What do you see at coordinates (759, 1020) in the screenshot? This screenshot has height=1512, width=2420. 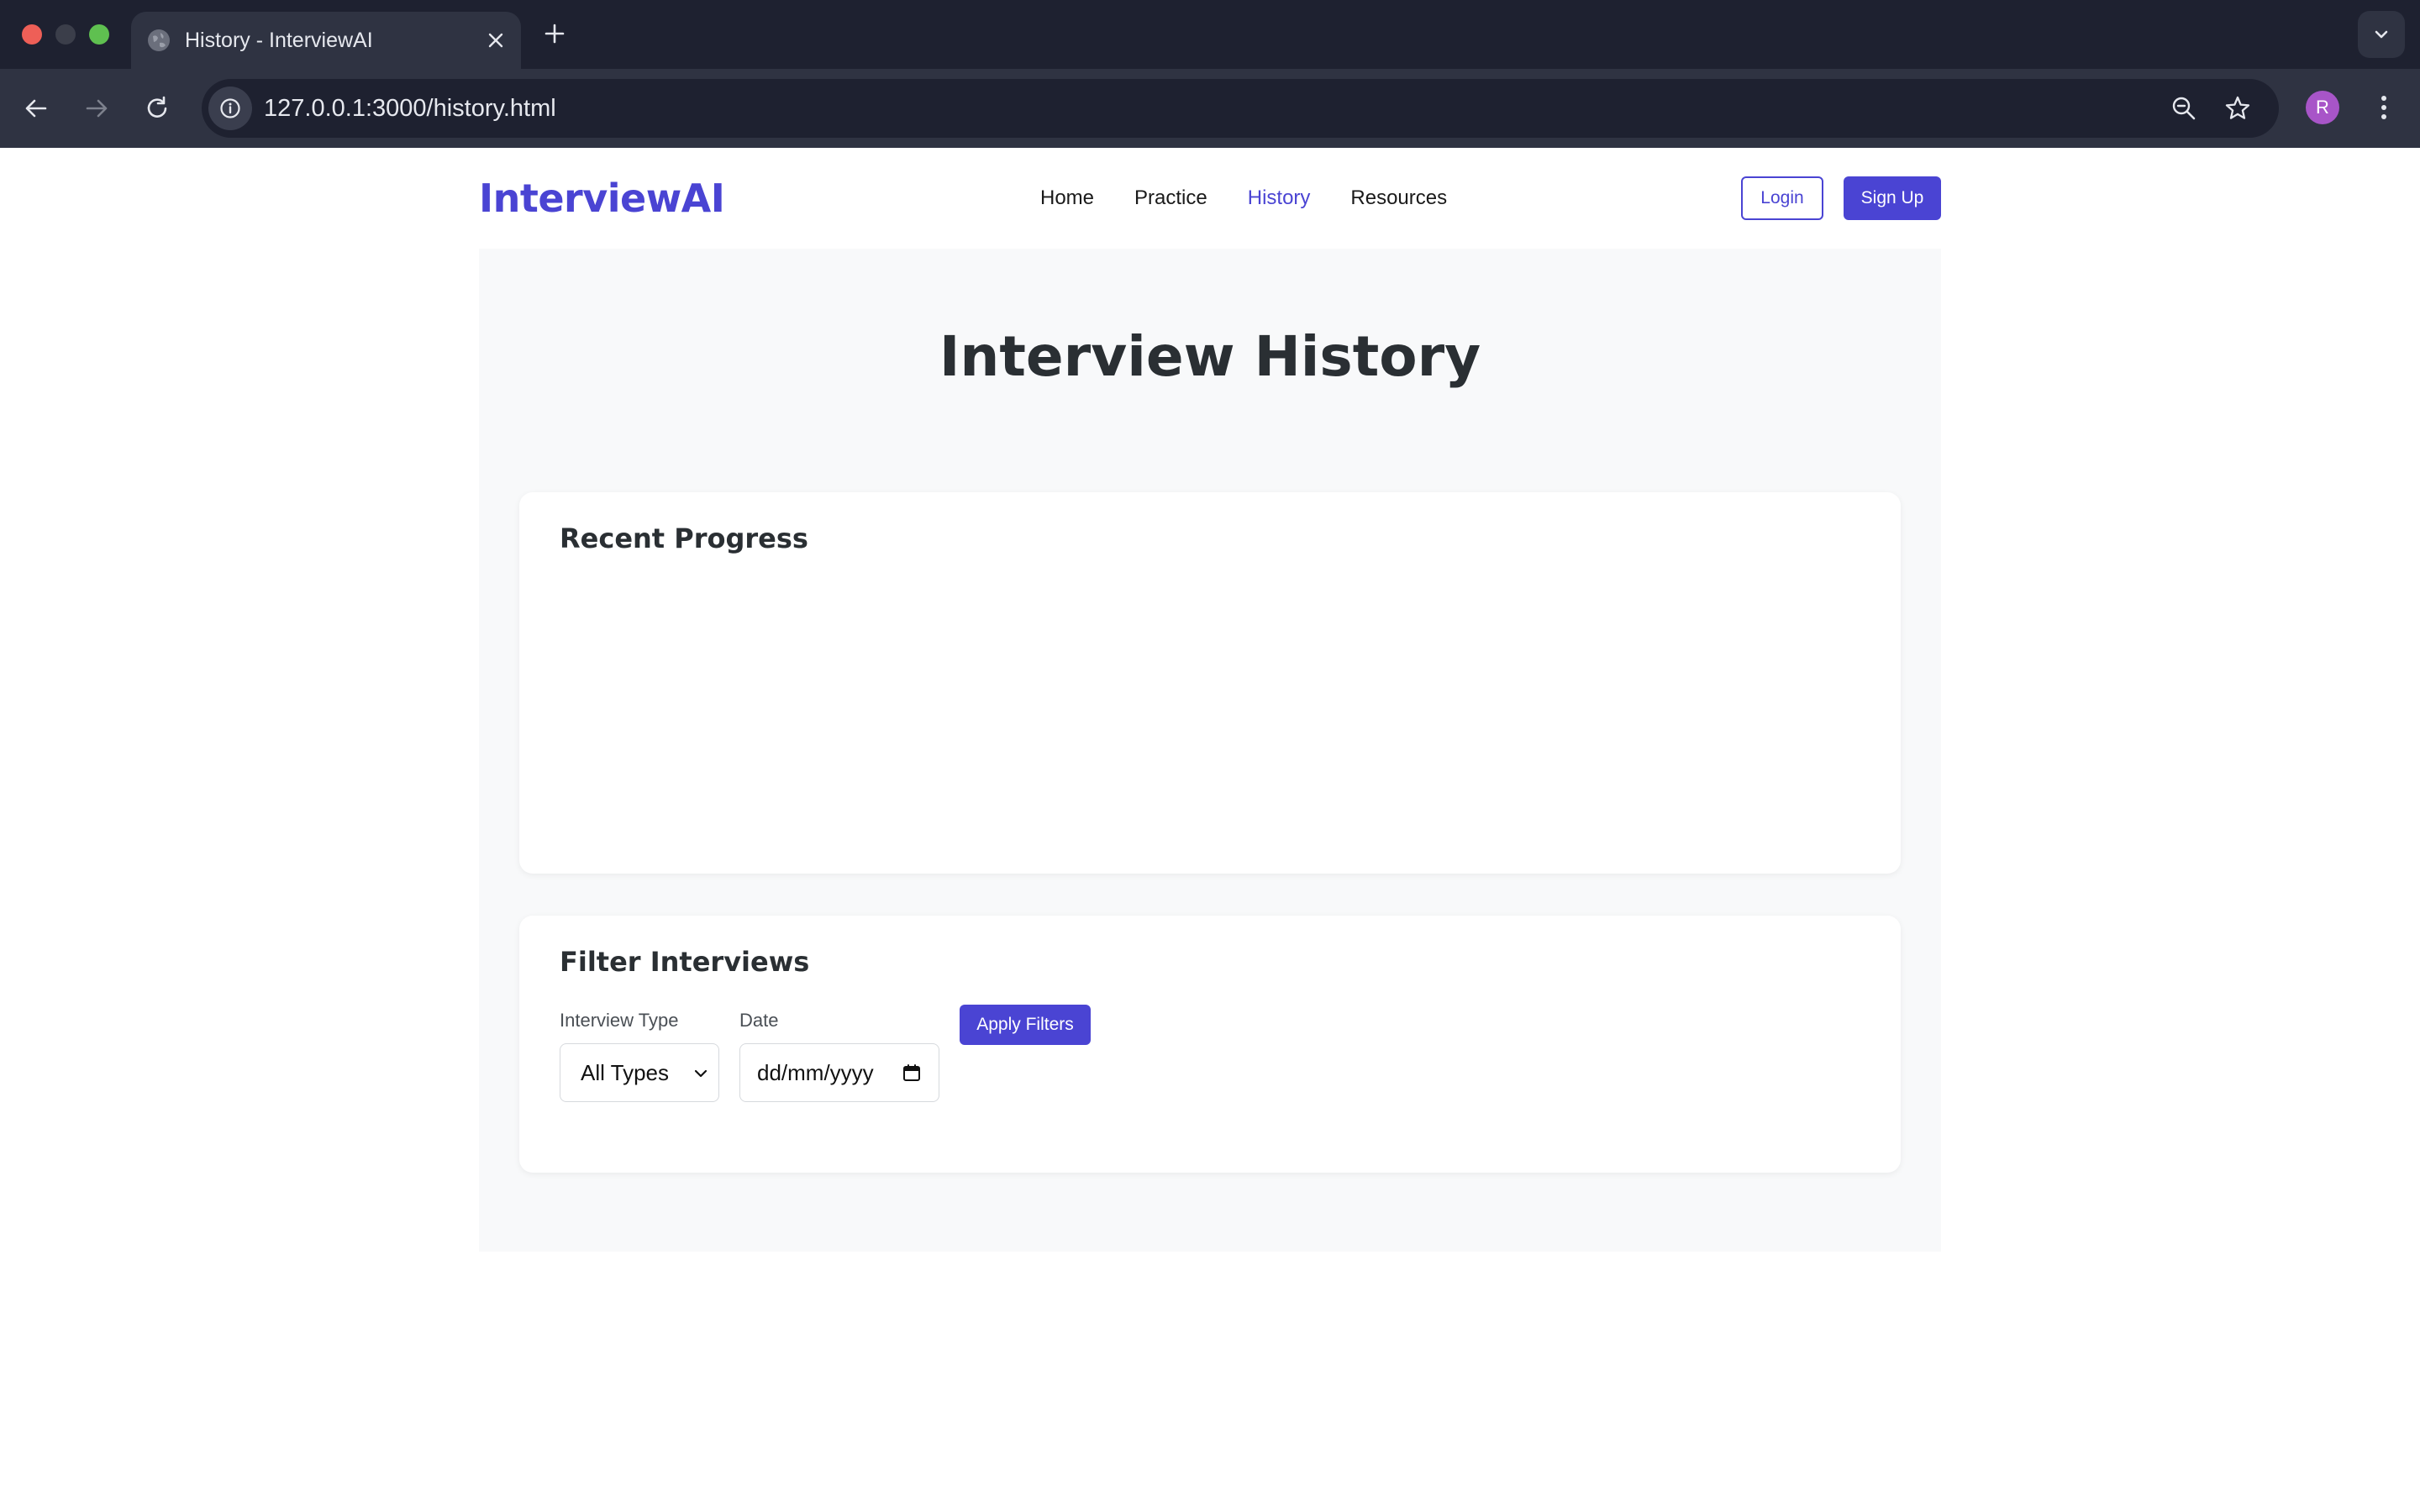 I see `date-label: Date` at bounding box center [759, 1020].